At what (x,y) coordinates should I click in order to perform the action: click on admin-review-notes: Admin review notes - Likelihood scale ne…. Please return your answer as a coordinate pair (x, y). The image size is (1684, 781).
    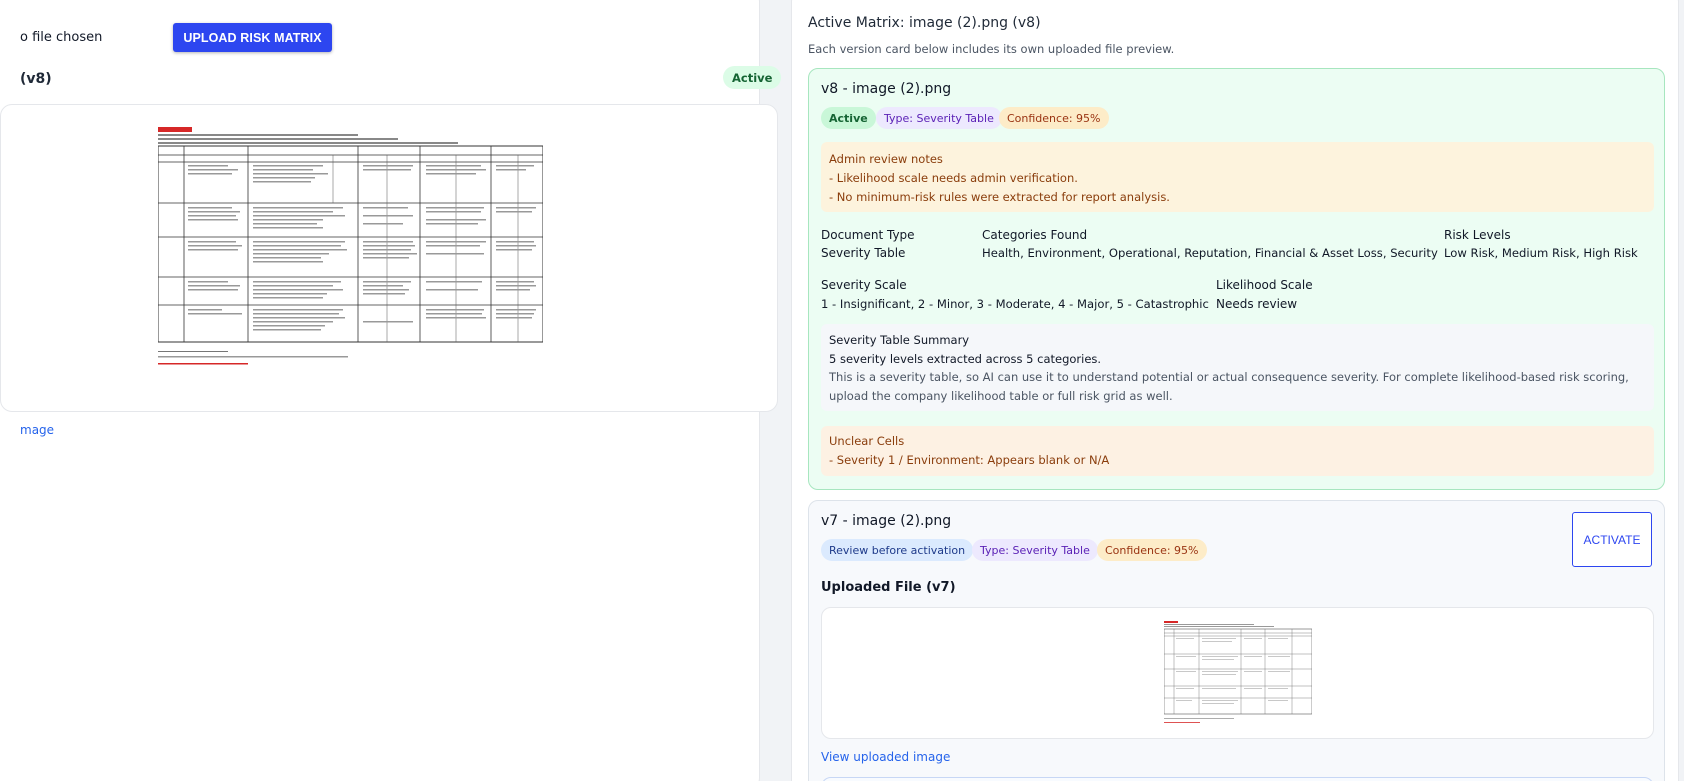
    Looking at the image, I should click on (1237, 177).